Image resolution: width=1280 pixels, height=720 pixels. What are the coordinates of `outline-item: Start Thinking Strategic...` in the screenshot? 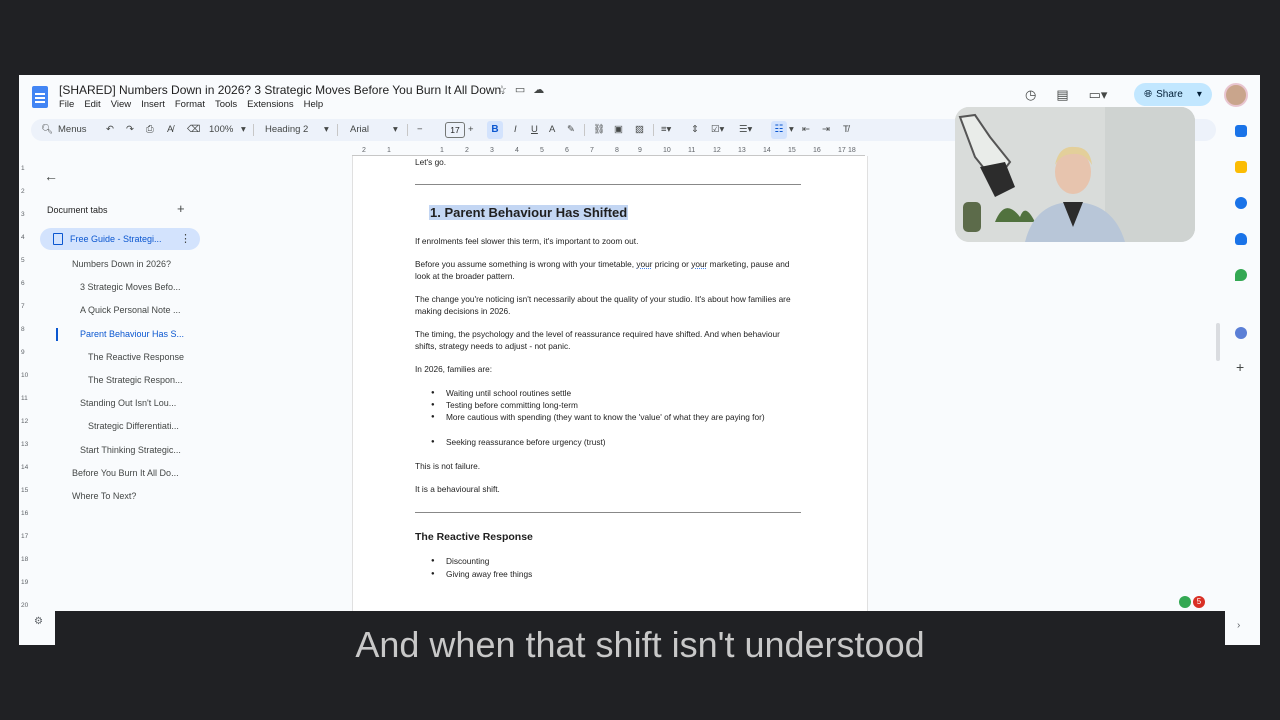 It's located at (130, 450).